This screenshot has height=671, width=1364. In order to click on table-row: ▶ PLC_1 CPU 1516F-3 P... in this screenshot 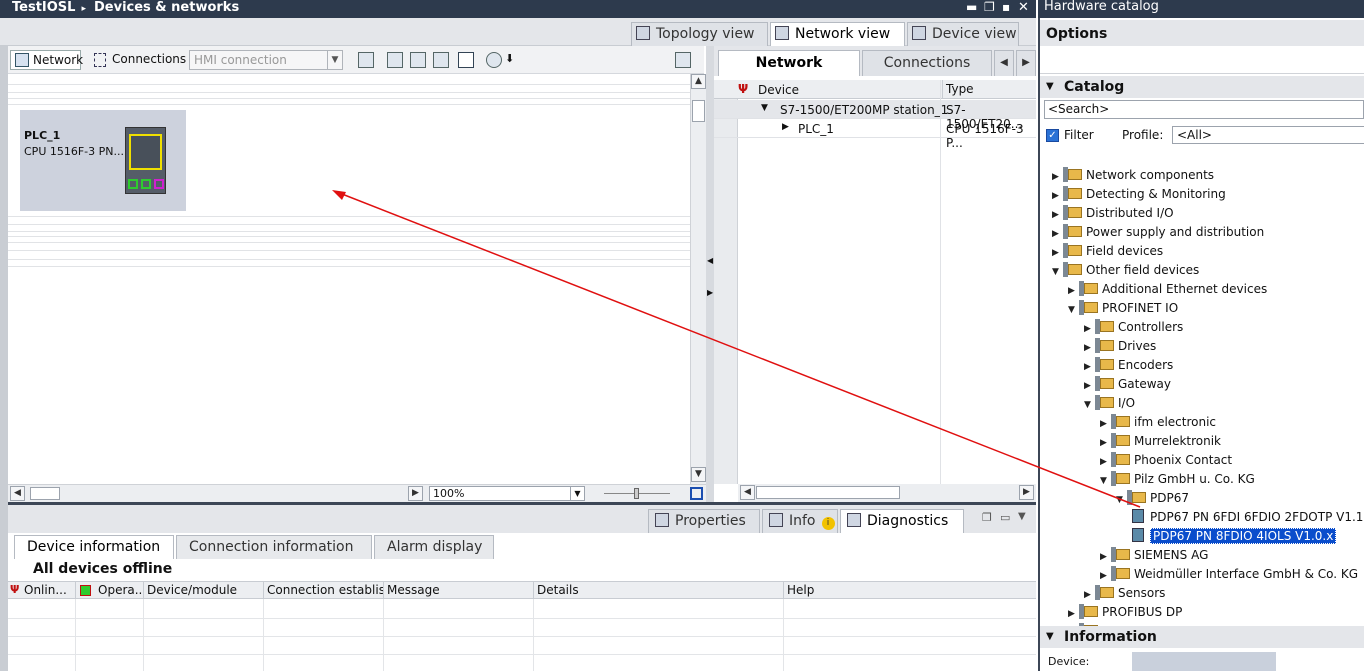, I will do `click(875, 134)`.